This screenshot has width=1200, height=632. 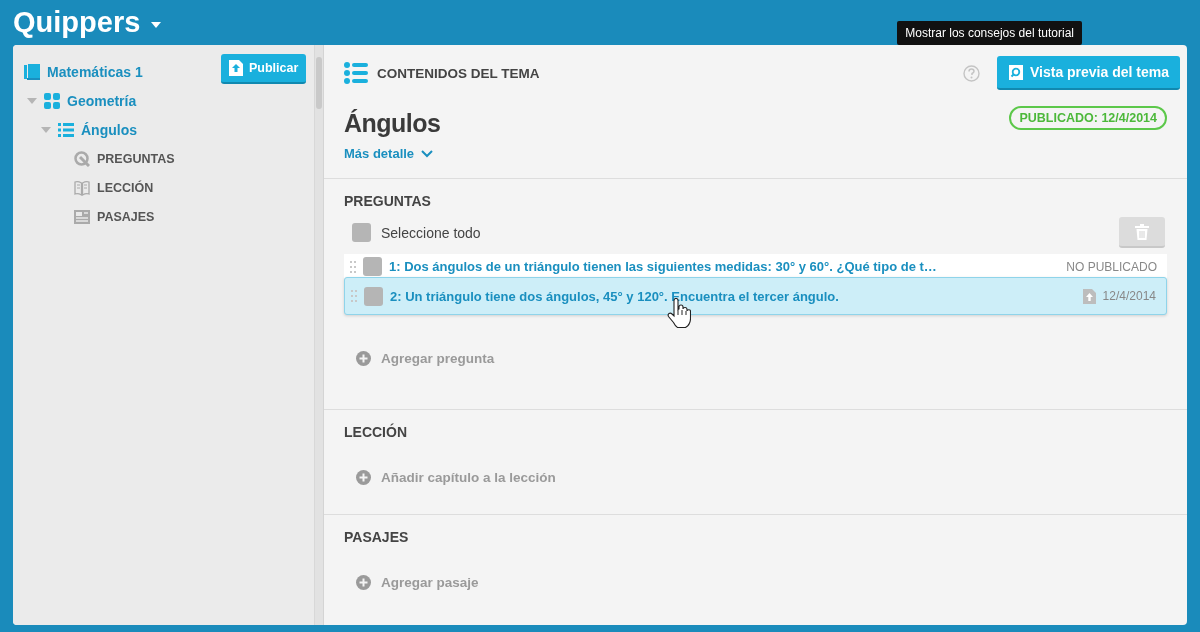 What do you see at coordinates (377, 537) in the screenshot?
I see `section-heading: PASAJES` at bounding box center [377, 537].